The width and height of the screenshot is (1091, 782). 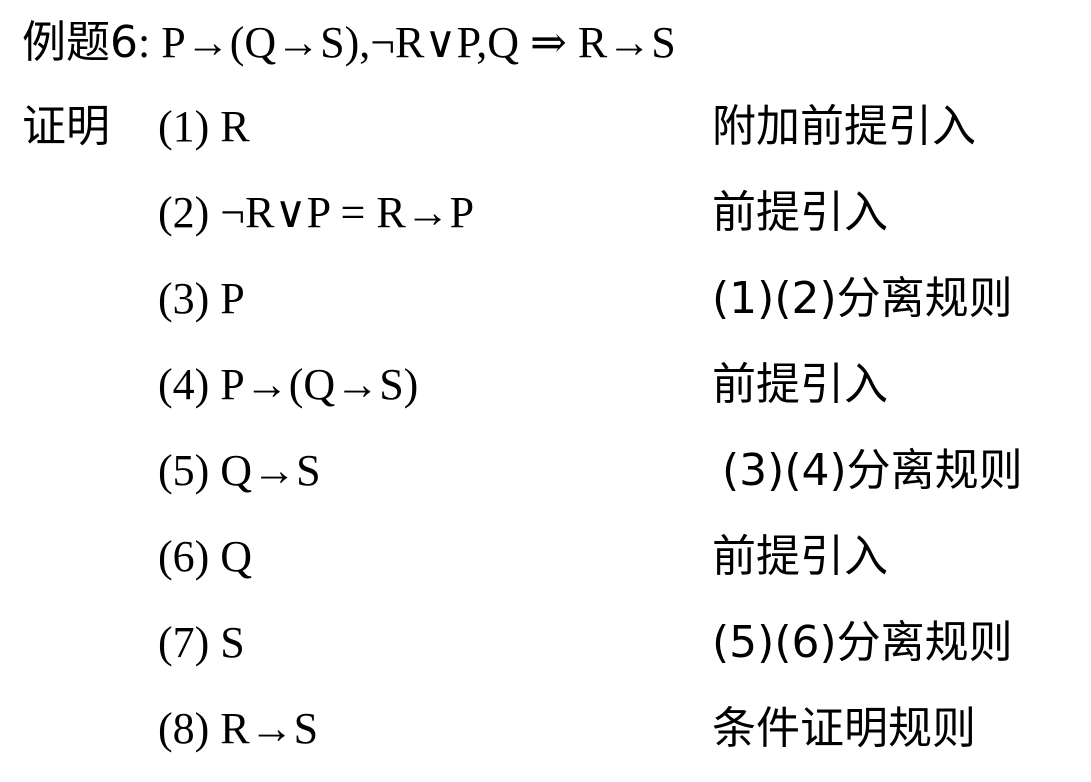 What do you see at coordinates (407, 42) in the screenshot?
I see `example-statement: : P→(Q→S),¬R∨P,Q ⇒ R→S` at bounding box center [407, 42].